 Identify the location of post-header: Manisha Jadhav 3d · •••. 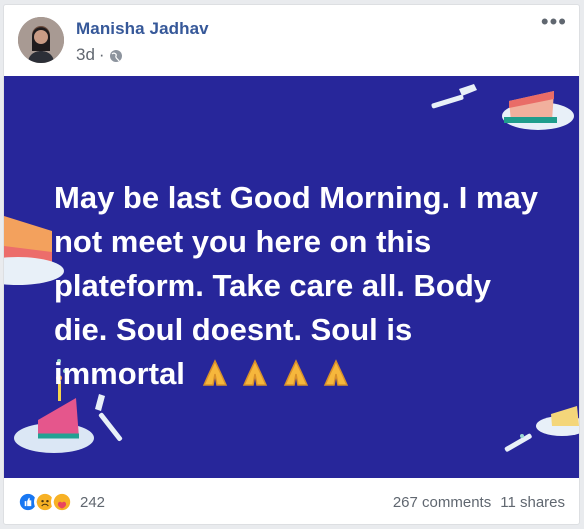
(291, 41).